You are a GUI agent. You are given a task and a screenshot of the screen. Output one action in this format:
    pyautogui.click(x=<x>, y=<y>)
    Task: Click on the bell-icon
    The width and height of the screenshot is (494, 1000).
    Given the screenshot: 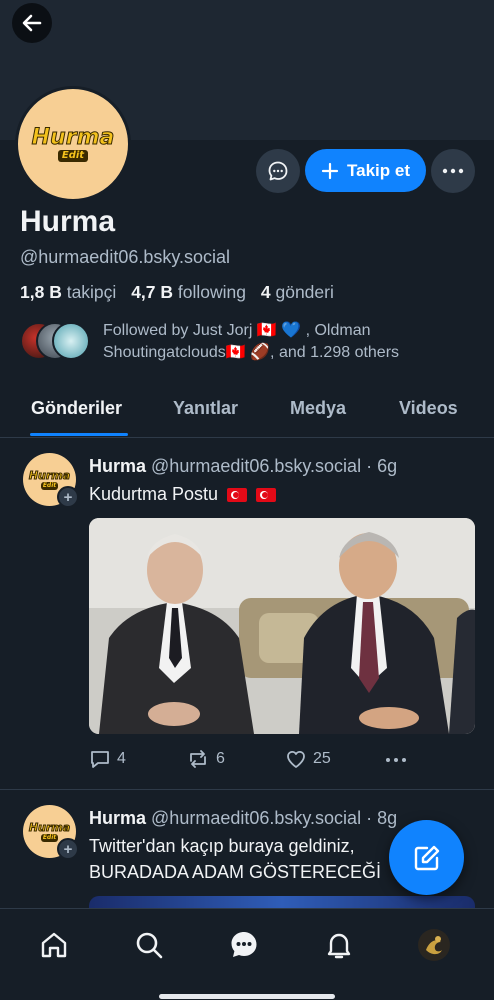 What is the action you would take?
    pyautogui.click(x=339, y=946)
    